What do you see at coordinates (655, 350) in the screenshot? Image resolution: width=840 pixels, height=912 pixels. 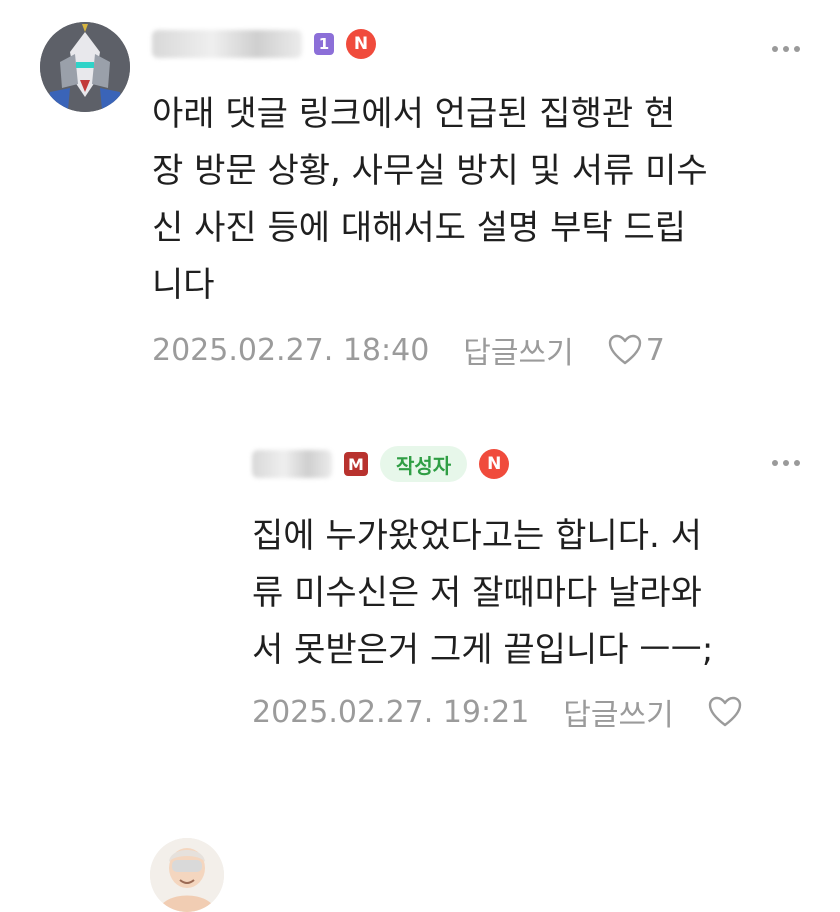 I see `like-count: 7` at bounding box center [655, 350].